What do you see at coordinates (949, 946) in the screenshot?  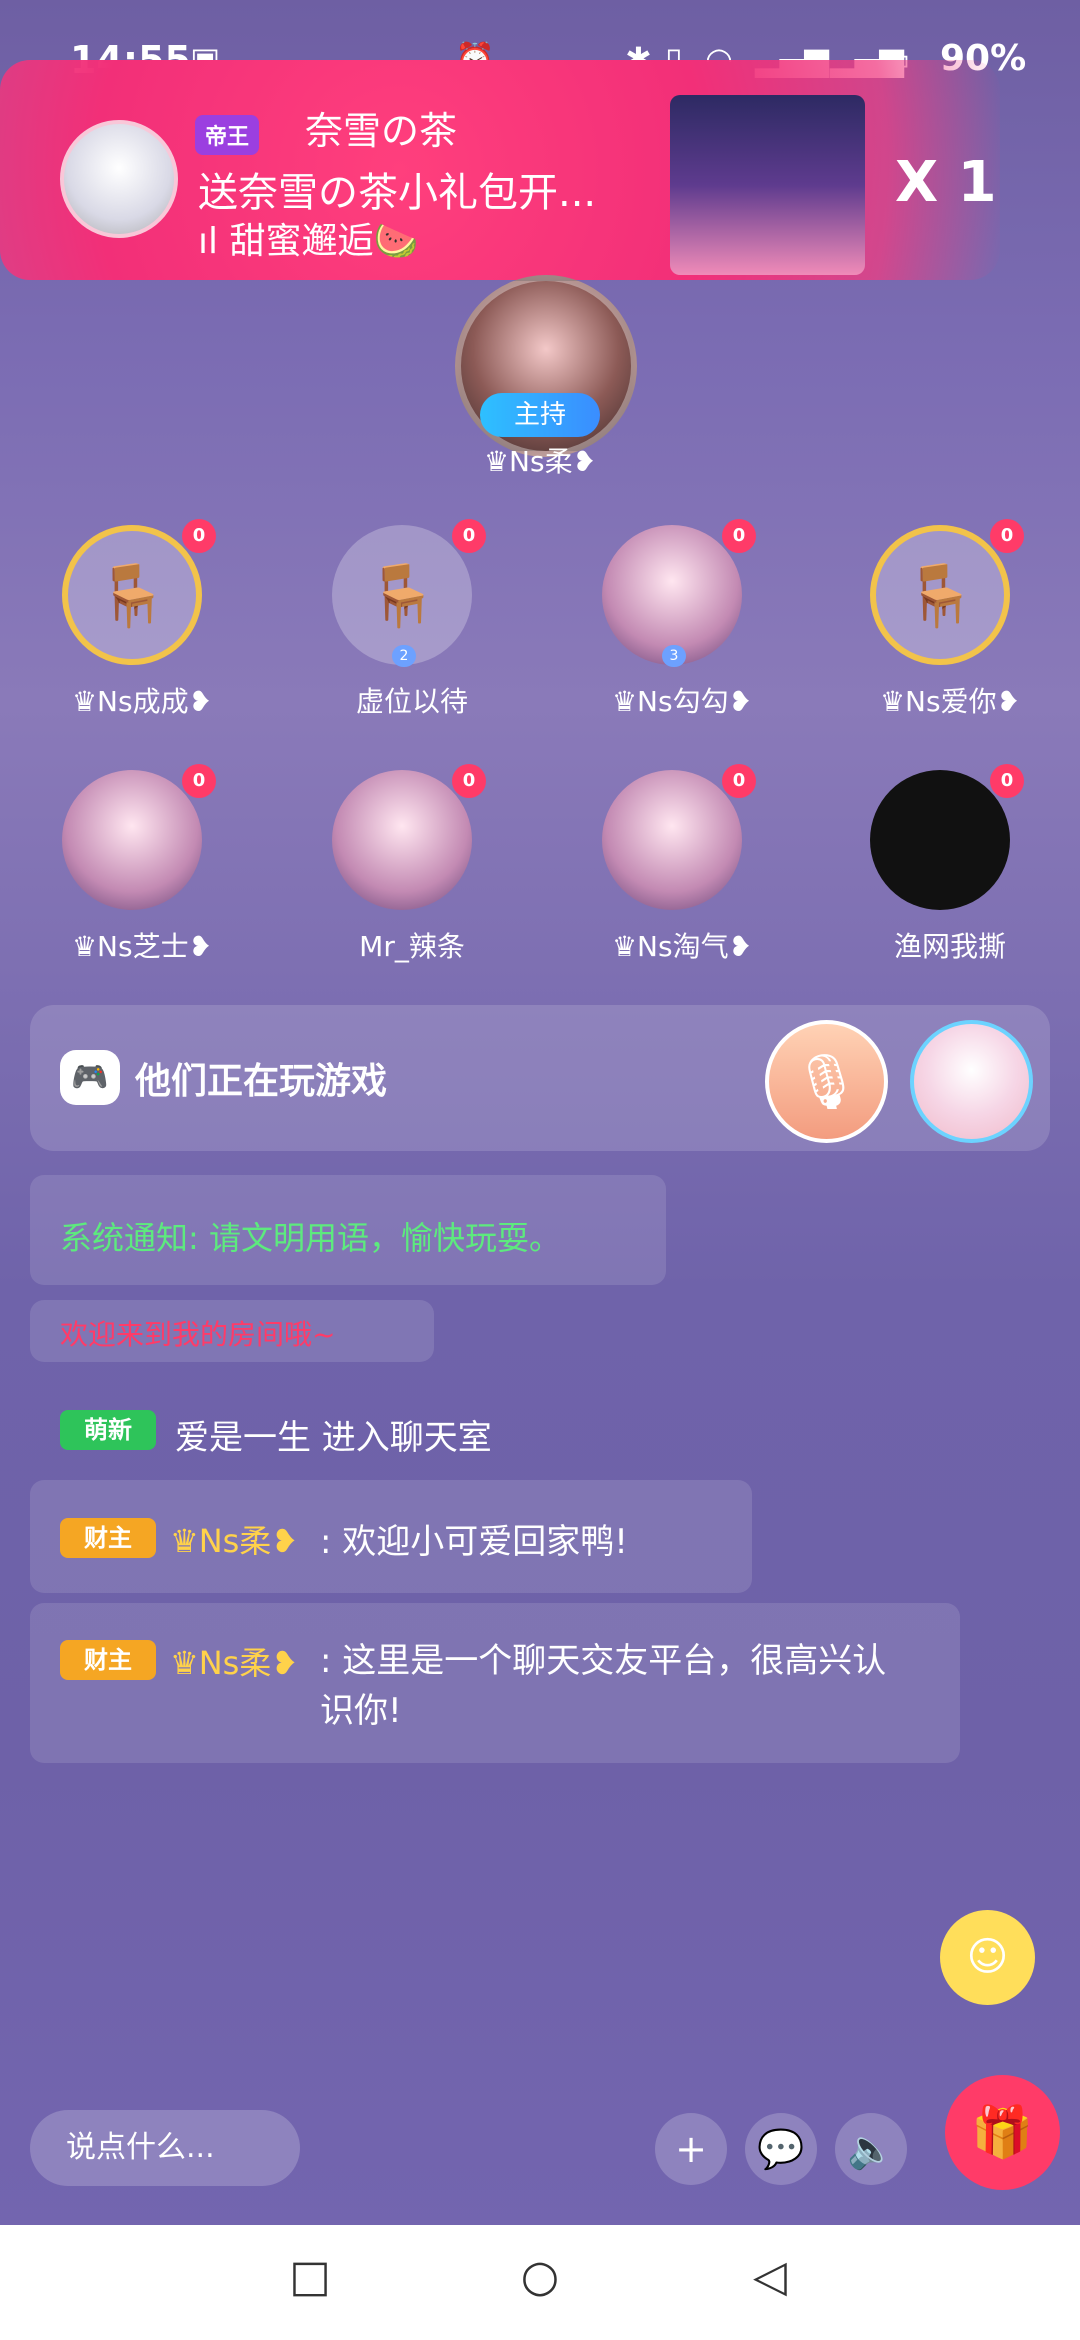 I see `seat-name: 渔网我撕` at bounding box center [949, 946].